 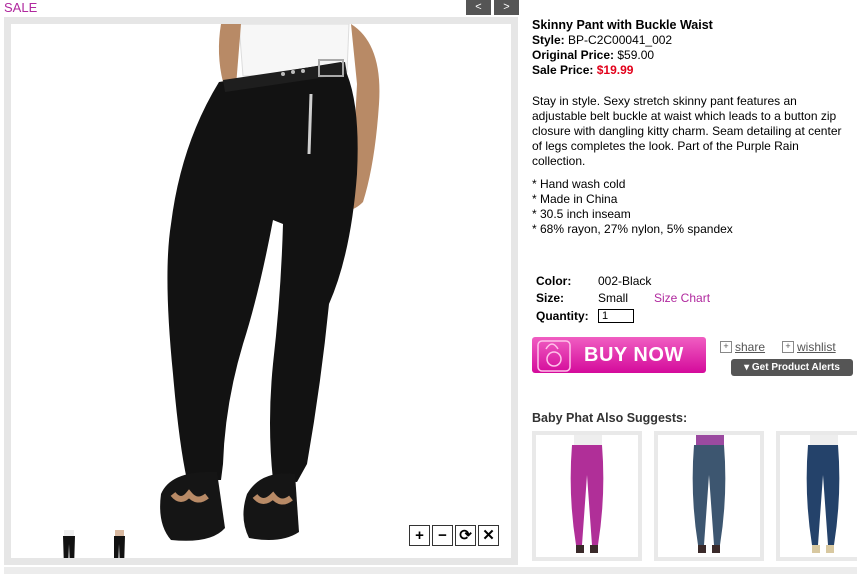 What do you see at coordinates (693, 70) in the screenshot?
I see `sale-price-row: Sale Price: $19.99` at bounding box center [693, 70].